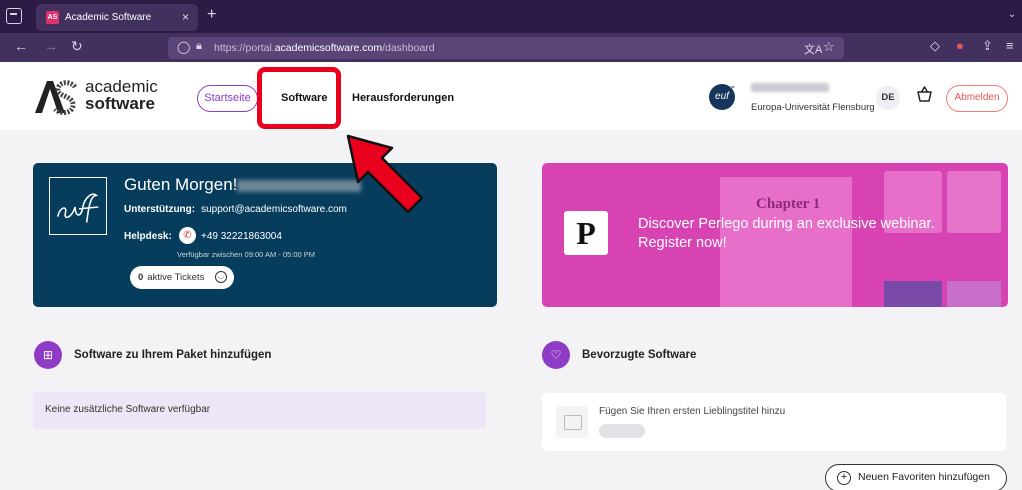  I want to click on helpdesk-phone: +49 32221863004, so click(241, 236).